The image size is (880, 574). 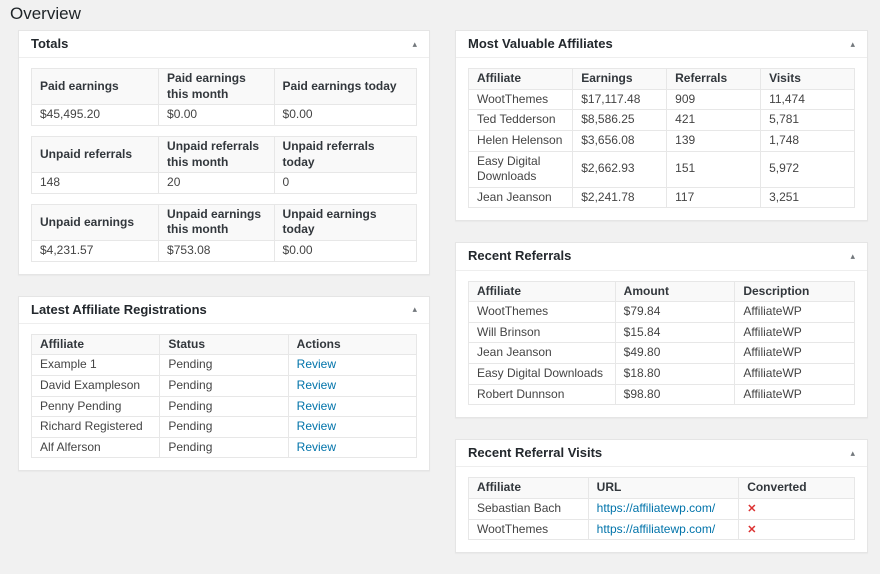 I want to click on column-header-converted: Converted, so click(x=796, y=488).